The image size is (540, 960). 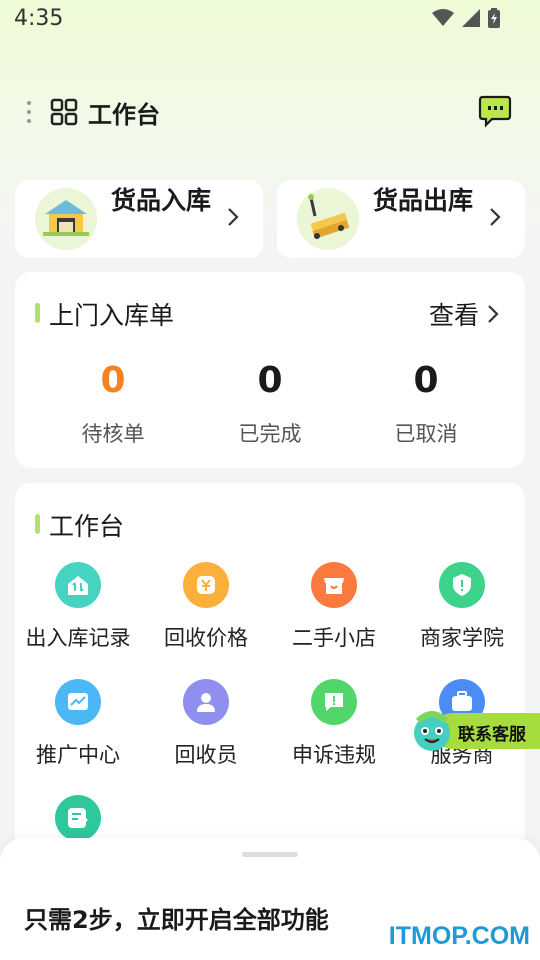 I want to click on kefu-label: 联系客服, so click(x=492, y=735).